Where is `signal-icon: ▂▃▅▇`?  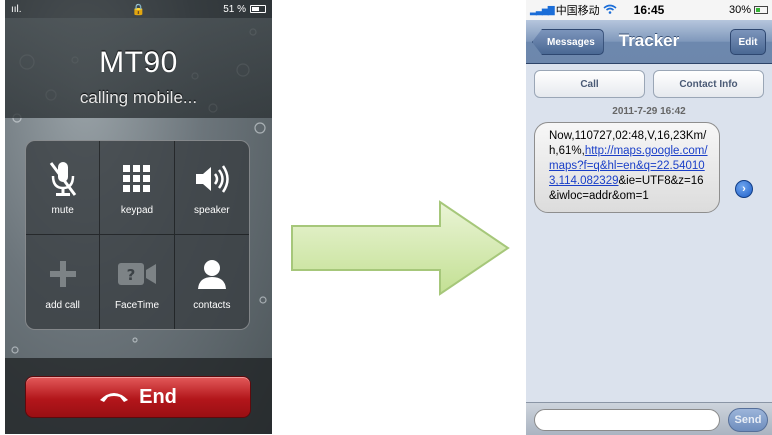
signal-icon: ▂▃▅▇ is located at coordinates (542, 9).